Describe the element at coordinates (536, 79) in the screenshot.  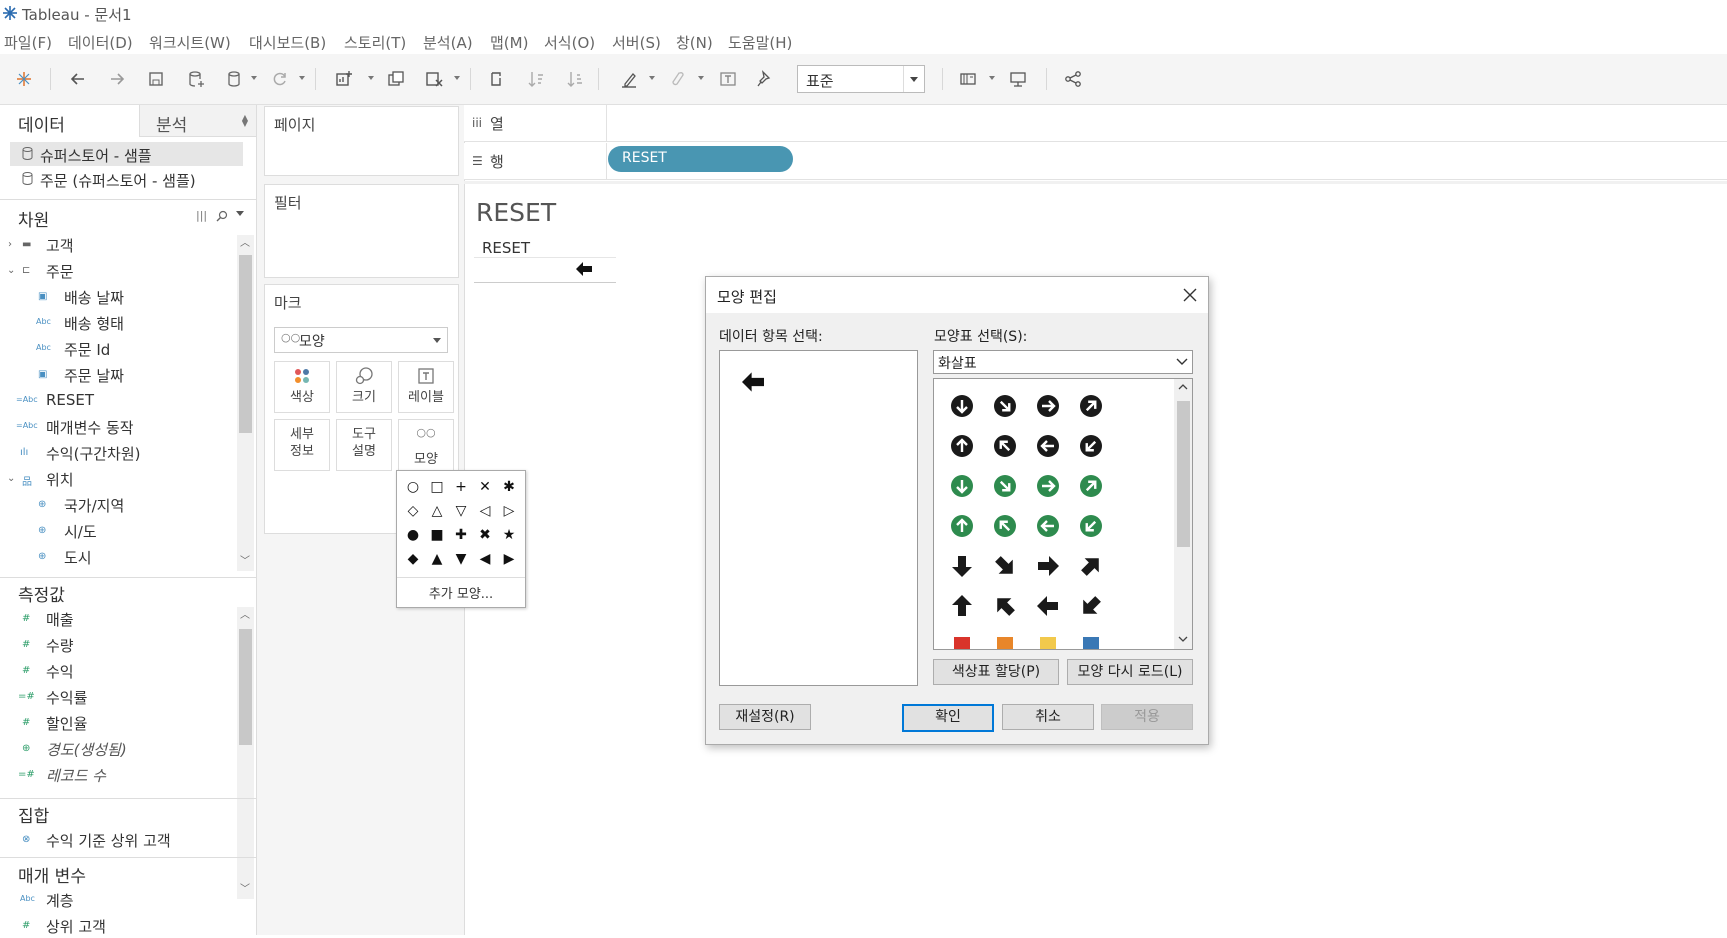
I see `sort-ascending-icon` at that location.